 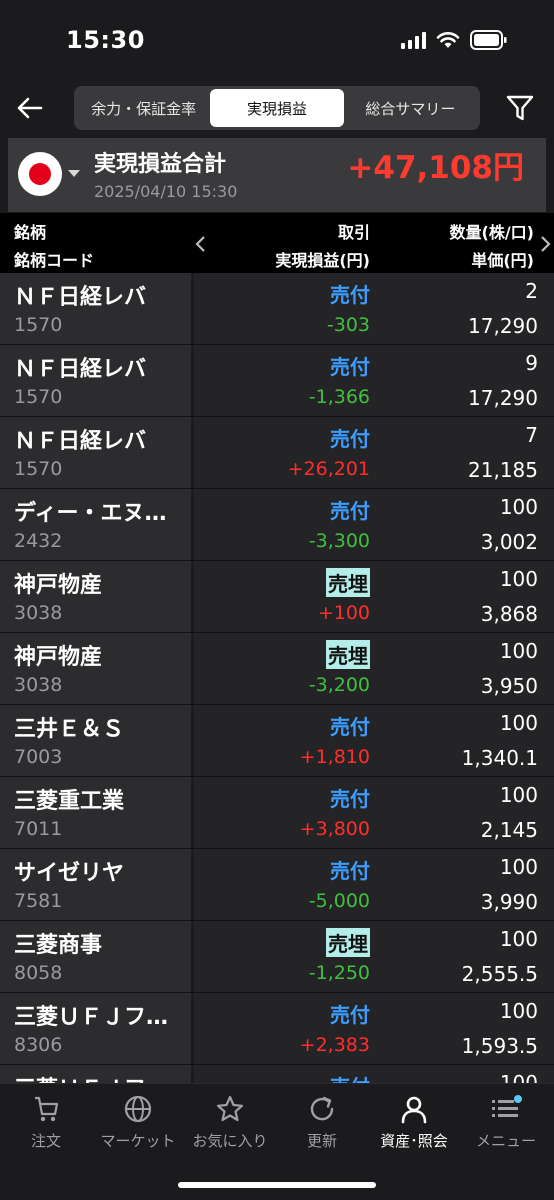 What do you see at coordinates (277, 453) in the screenshot?
I see `table-row: ＮＦ日経レバ 1570 売付 +26,201 7 21,185` at bounding box center [277, 453].